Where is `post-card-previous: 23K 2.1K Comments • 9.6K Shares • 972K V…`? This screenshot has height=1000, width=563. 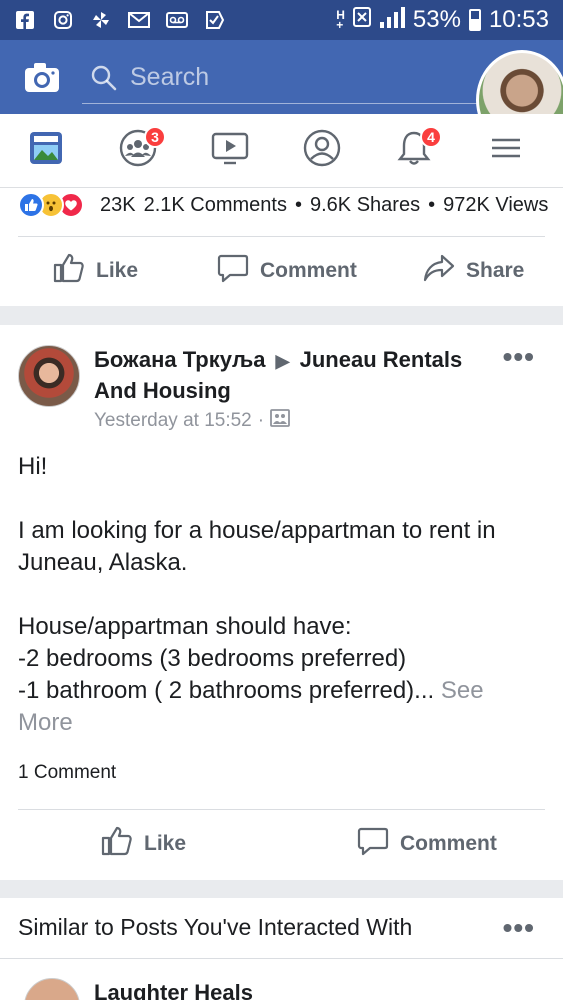 post-card-previous: 23K 2.1K Comments • 9.6K Shares • 972K V… is located at coordinates (281, 247).